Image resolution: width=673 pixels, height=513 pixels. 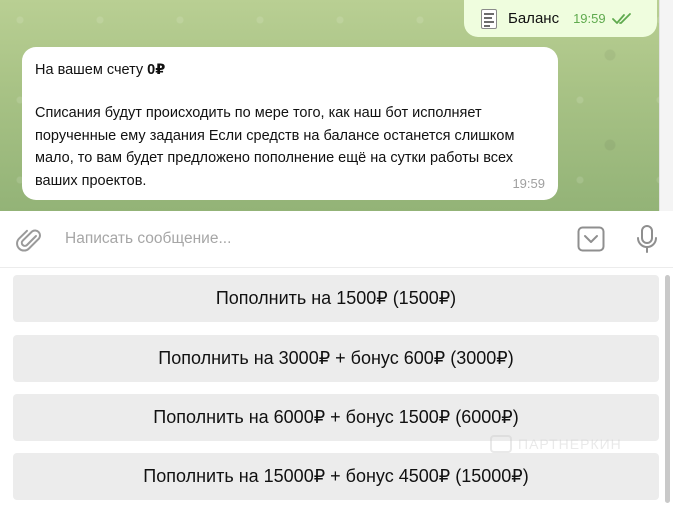 What do you see at coordinates (534, 18) in the screenshot?
I see `outgoing-message-text: Баланс` at bounding box center [534, 18].